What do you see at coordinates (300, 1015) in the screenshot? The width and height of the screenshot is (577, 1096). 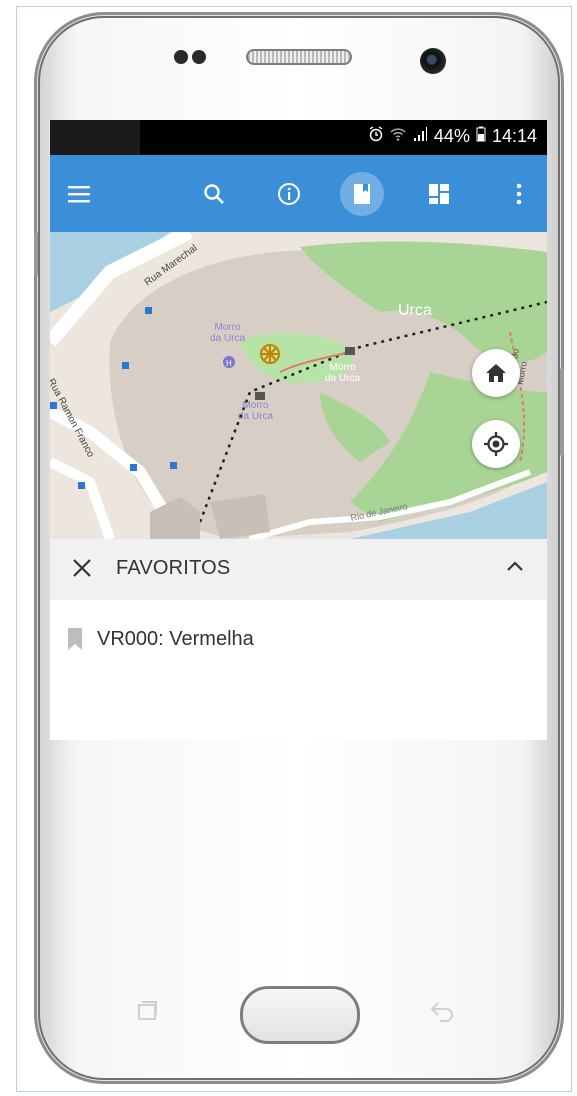 I see `home-hardware-button` at bounding box center [300, 1015].